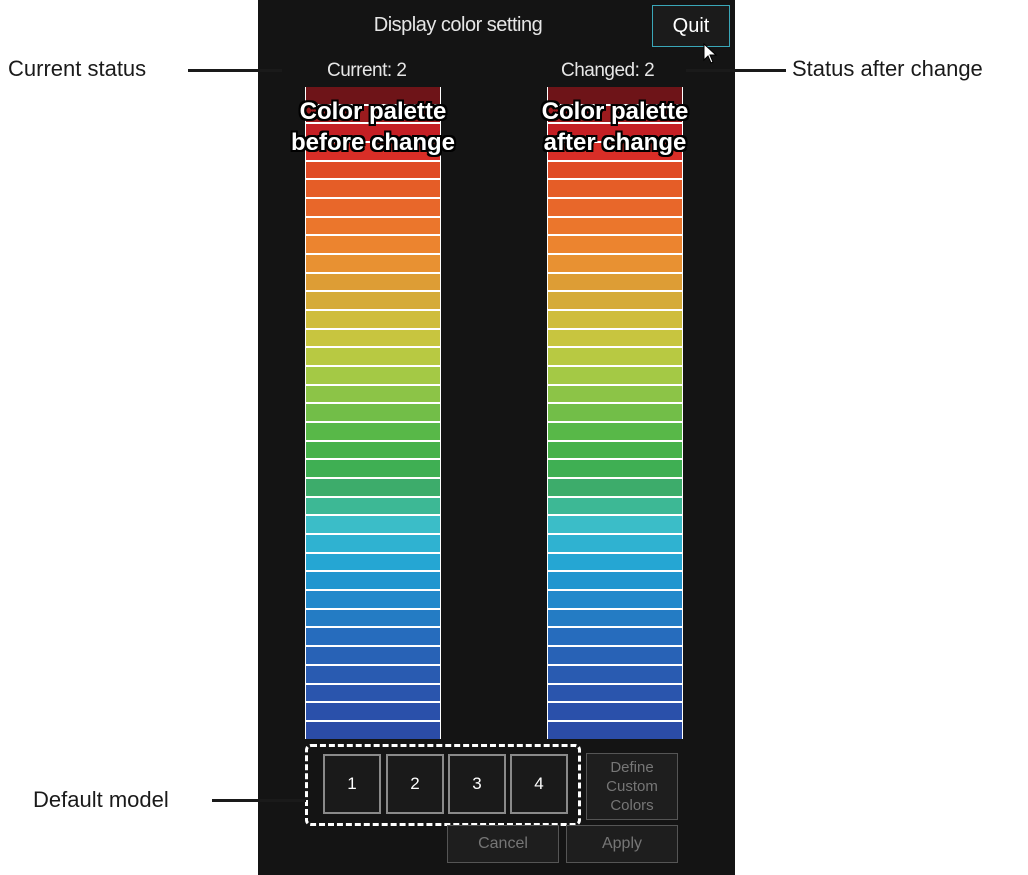 This screenshot has width=1028, height=875. What do you see at coordinates (632, 805) in the screenshot?
I see `define-label-line3: Colors` at bounding box center [632, 805].